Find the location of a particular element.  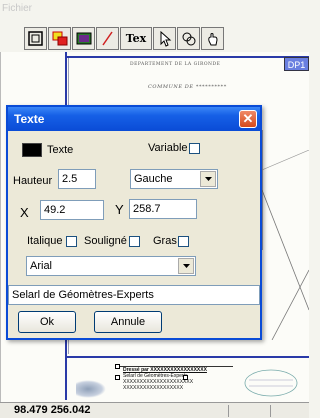

alignment-select: Gauche is located at coordinates (174, 179).